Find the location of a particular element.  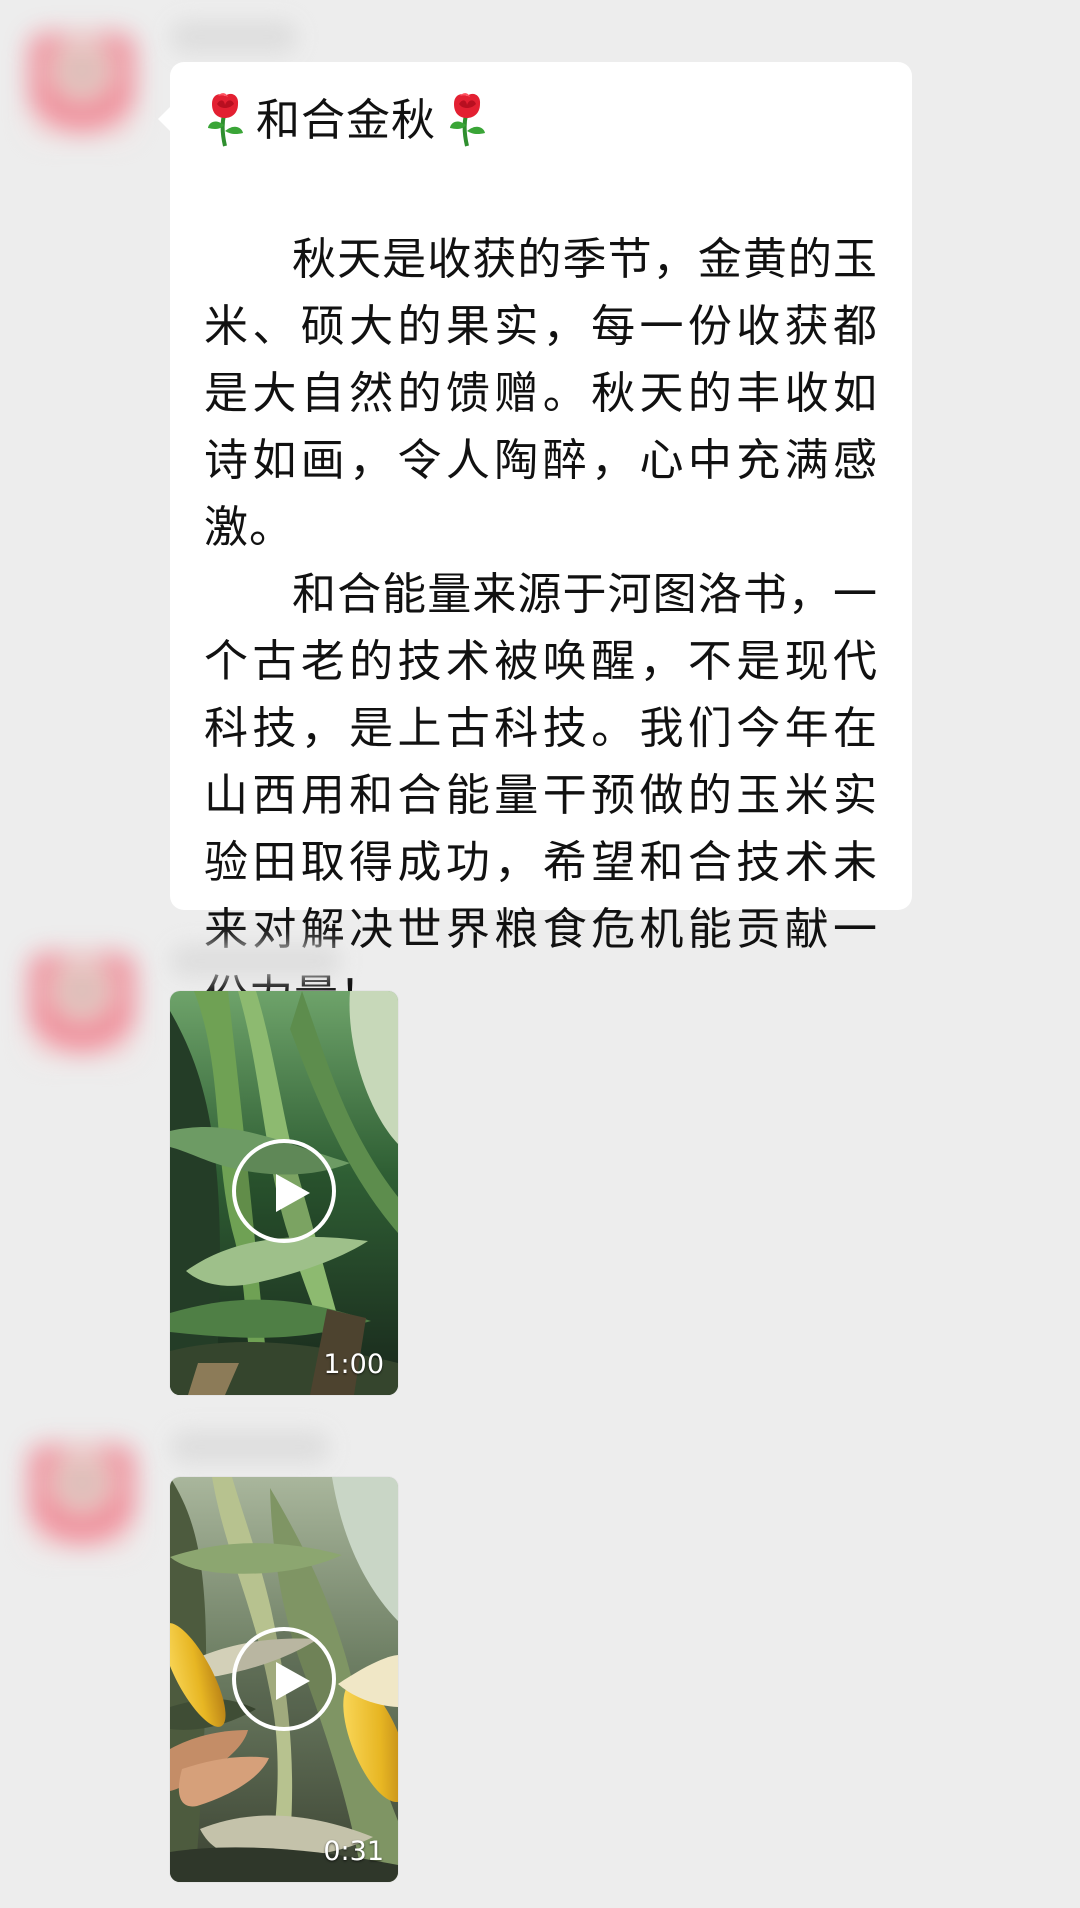

video-duration: 1:00 is located at coordinates (353, 1364).